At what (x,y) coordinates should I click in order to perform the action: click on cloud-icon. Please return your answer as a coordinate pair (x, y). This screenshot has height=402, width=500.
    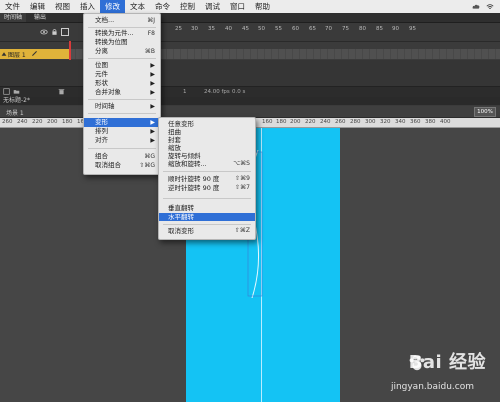
    Looking at the image, I should click on (476, 7).